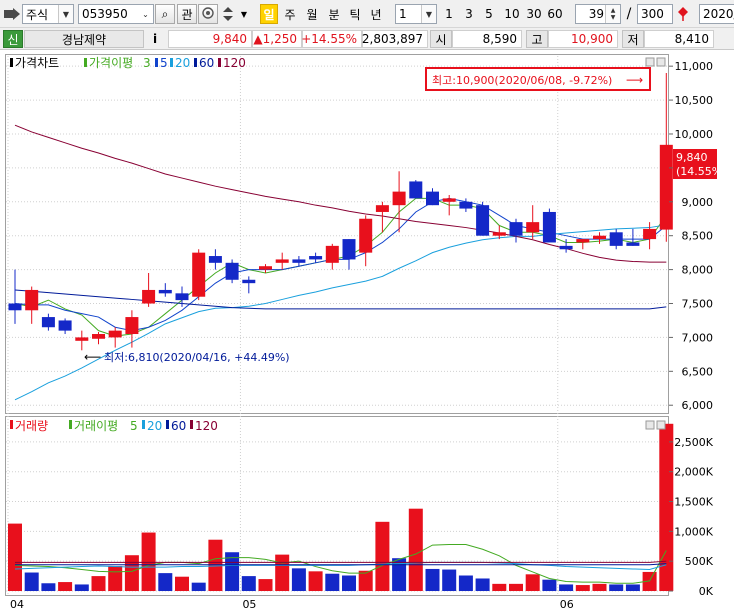  I want to click on volume-tick-label: 1,500K, so click(693, 502).